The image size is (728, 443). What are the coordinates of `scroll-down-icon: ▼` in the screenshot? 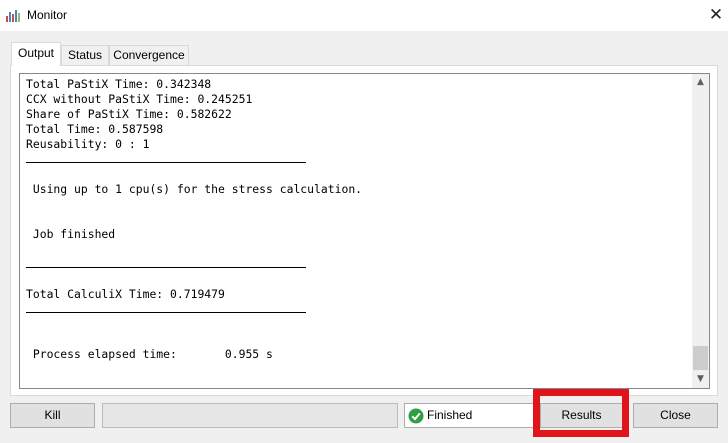 It's located at (700, 379).